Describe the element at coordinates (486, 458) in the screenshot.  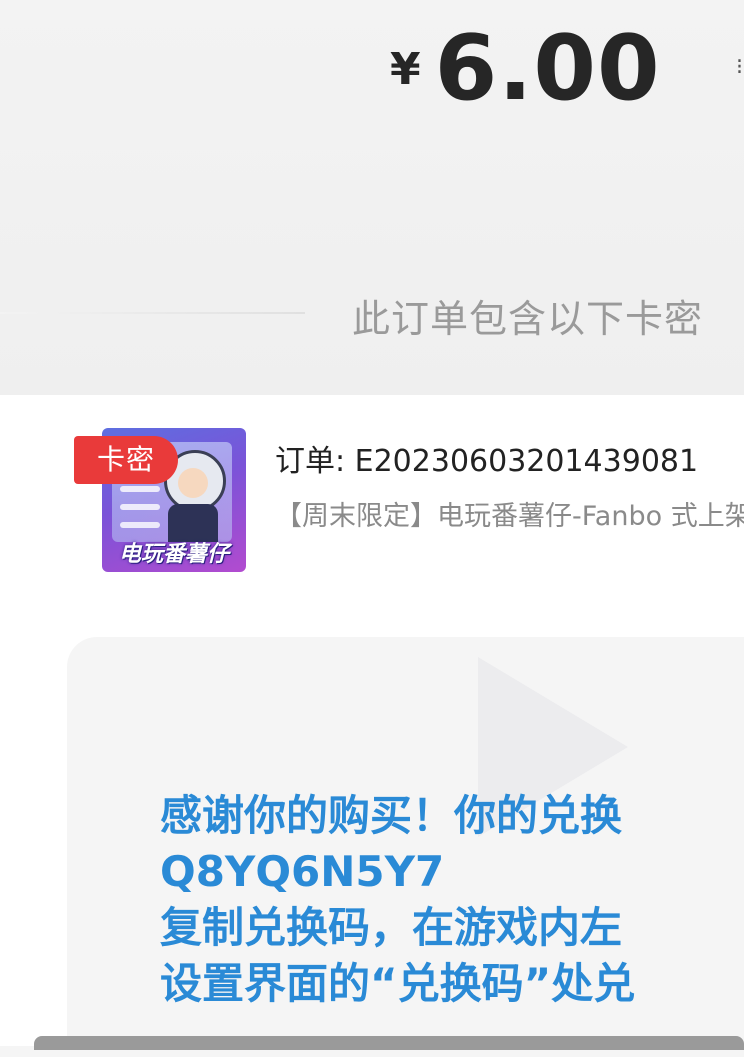
I see `order-number: 订单: E20230603201439081` at that location.